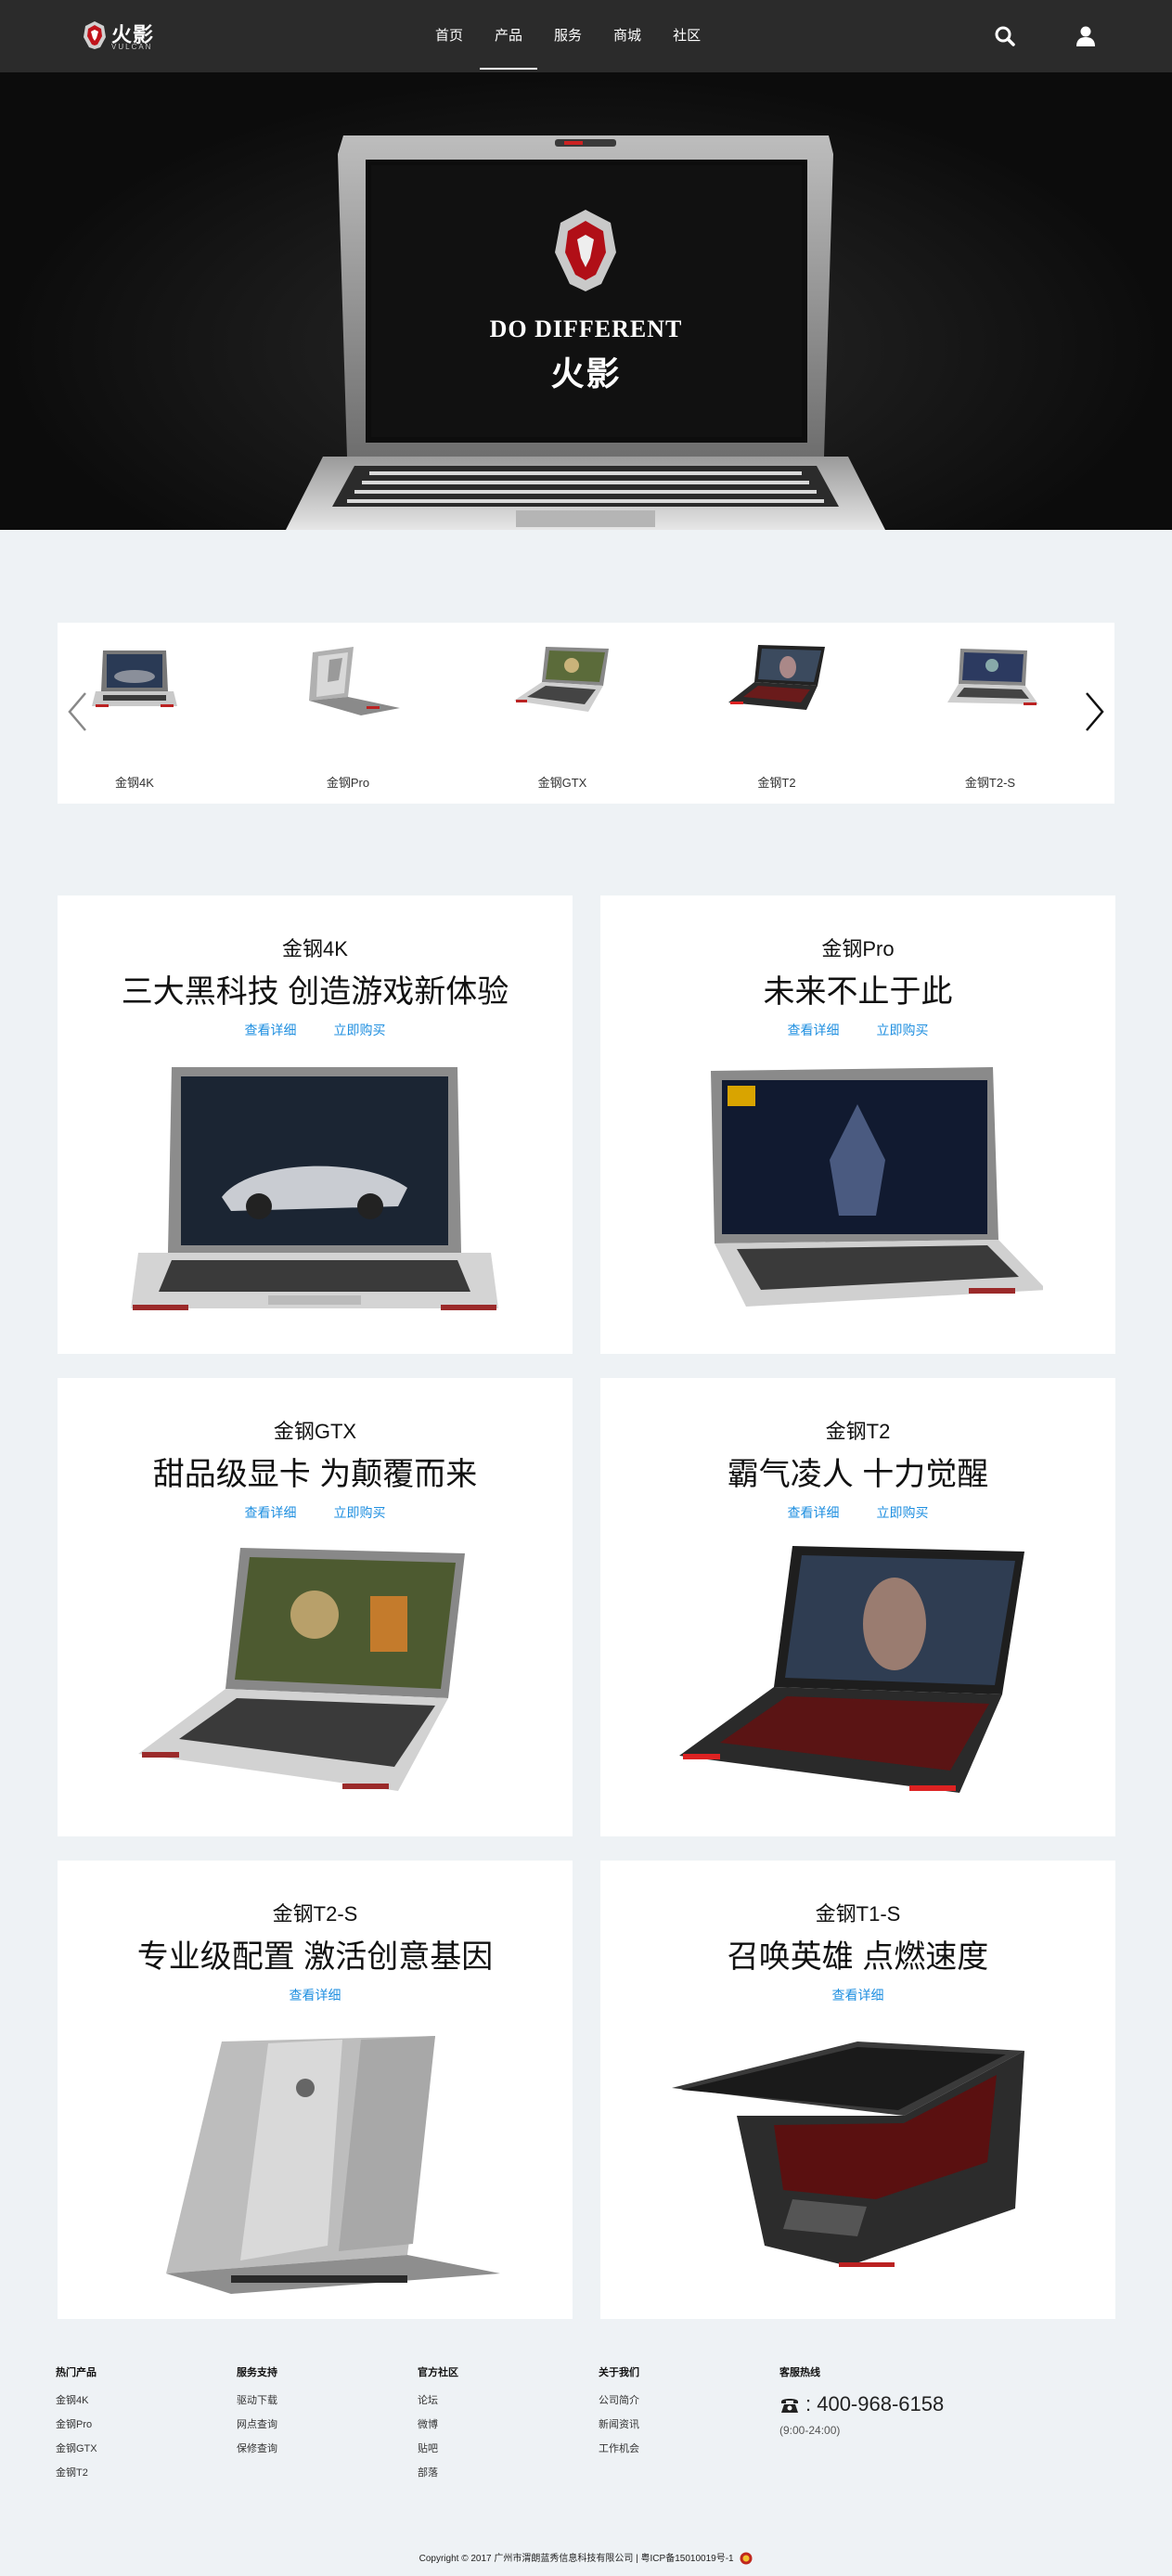  I want to click on carousel-item-gtx: 金钢GTX, so click(562, 717).